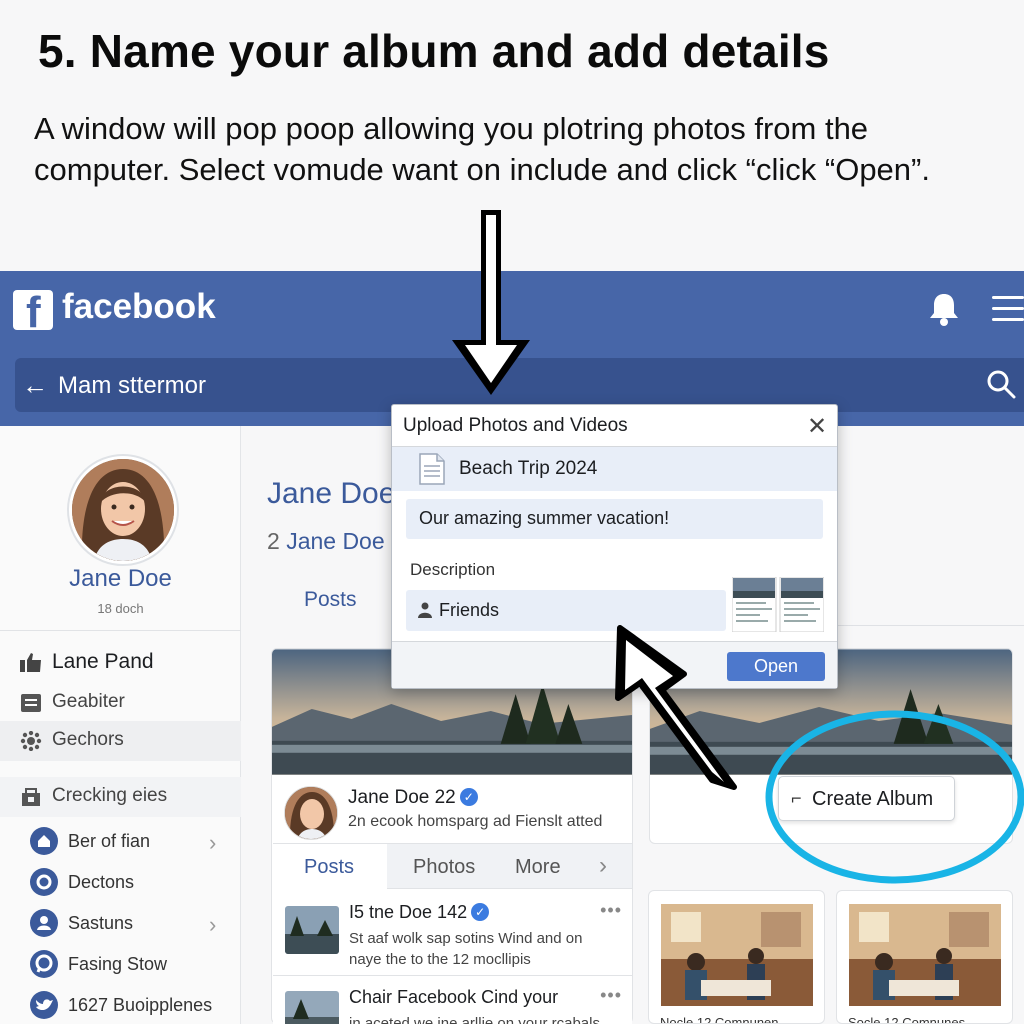 Image resolution: width=1024 pixels, height=1024 pixels. What do you see at coordinates (434, 51) in the screenshot?
I see `step-title: 5. Name your album and add details` at bounding box center [434, 51].